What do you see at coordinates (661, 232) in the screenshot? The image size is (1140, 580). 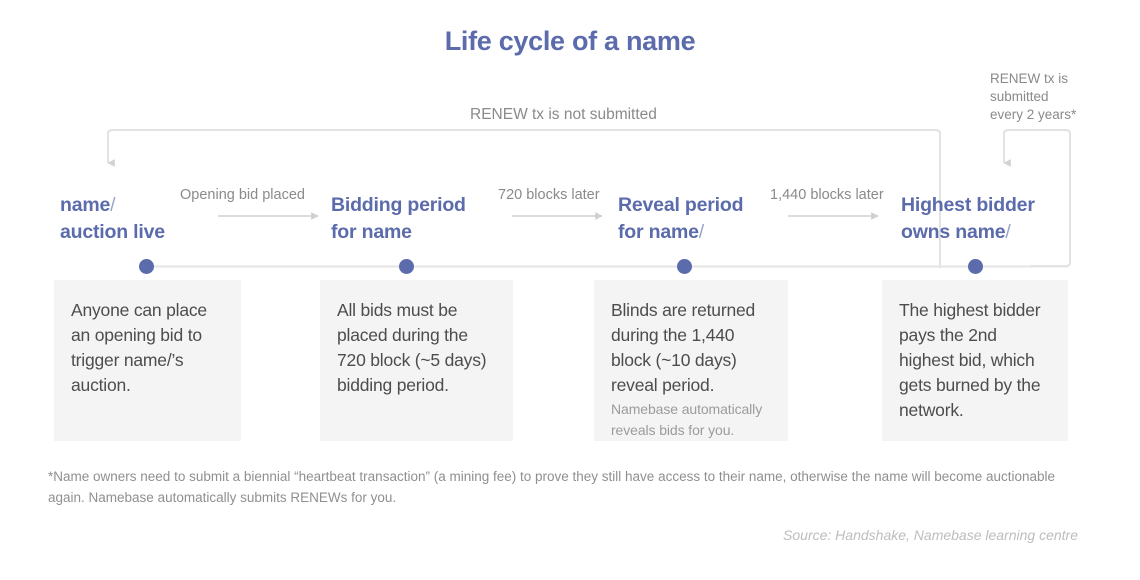 I see `stage-reveal-period-line2: for name/` at bounding box center [661, 232].